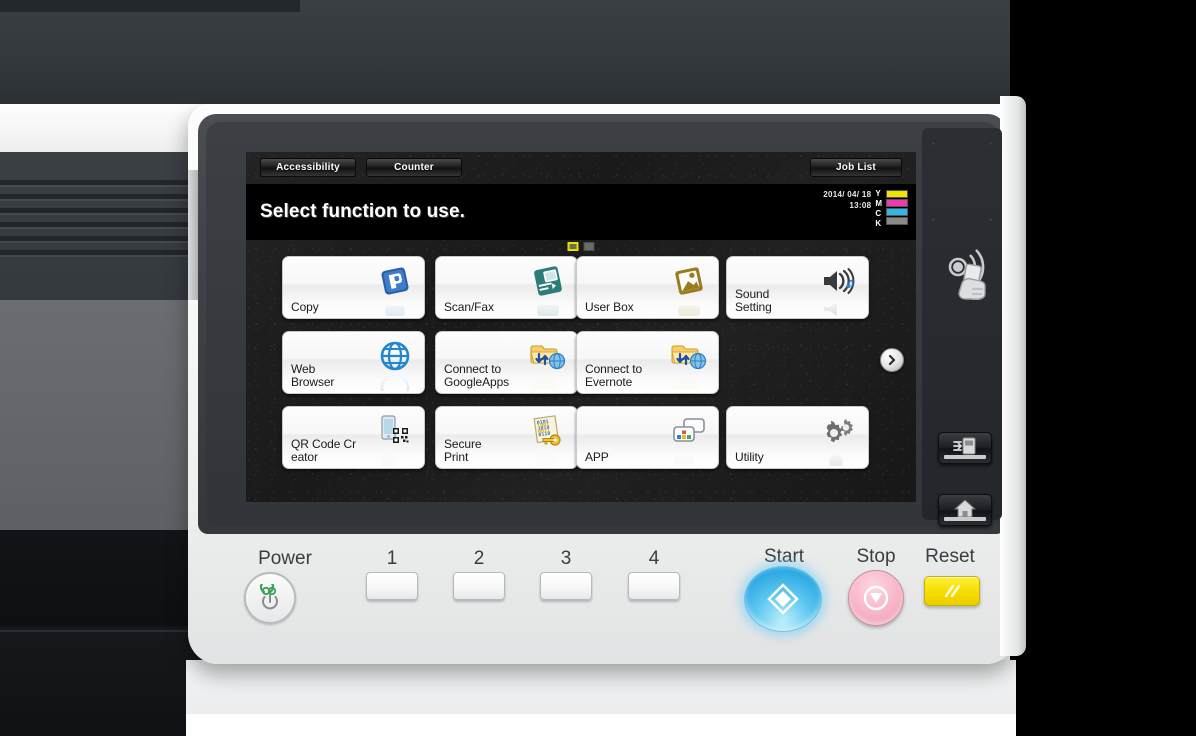  I want to click on user-box-icon, so click(689, 281).